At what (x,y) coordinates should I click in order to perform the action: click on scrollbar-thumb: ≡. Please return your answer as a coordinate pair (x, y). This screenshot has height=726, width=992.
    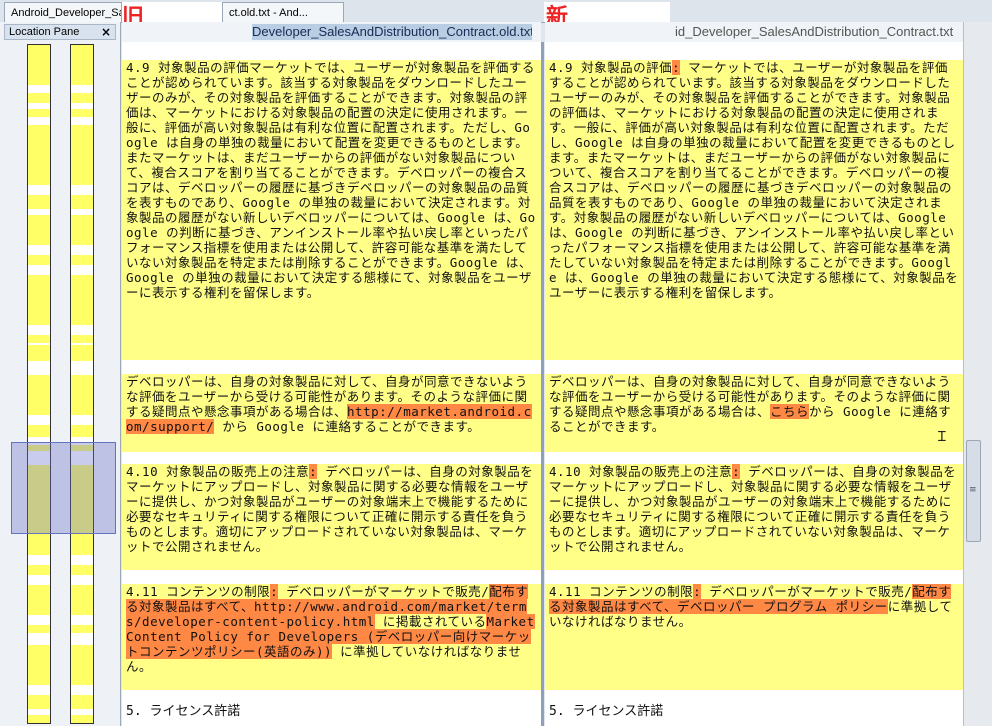
    Looking at the image, I should click on (973, 491).